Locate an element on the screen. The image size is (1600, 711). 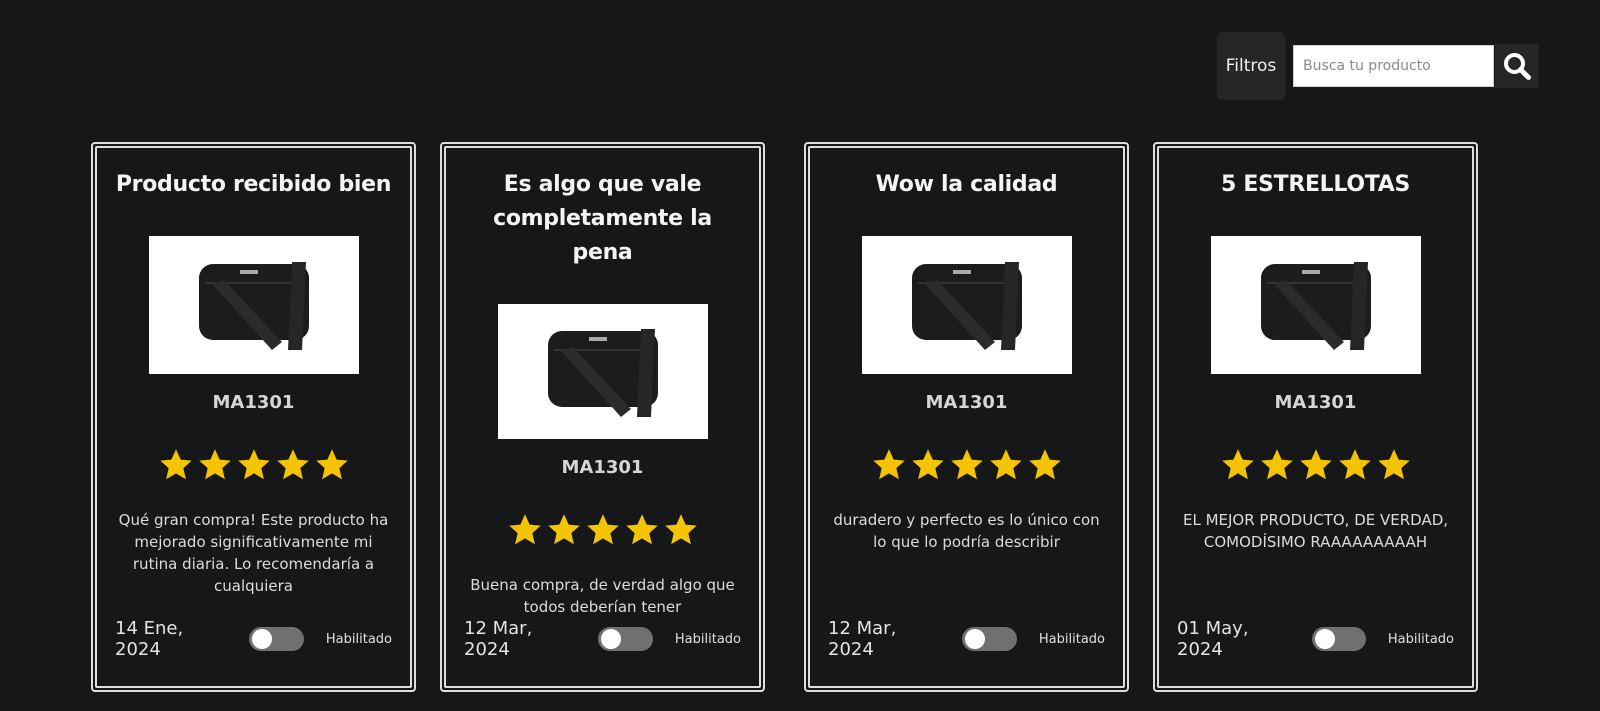
toolbar: Filtros is located at coordinates (1378, 66).